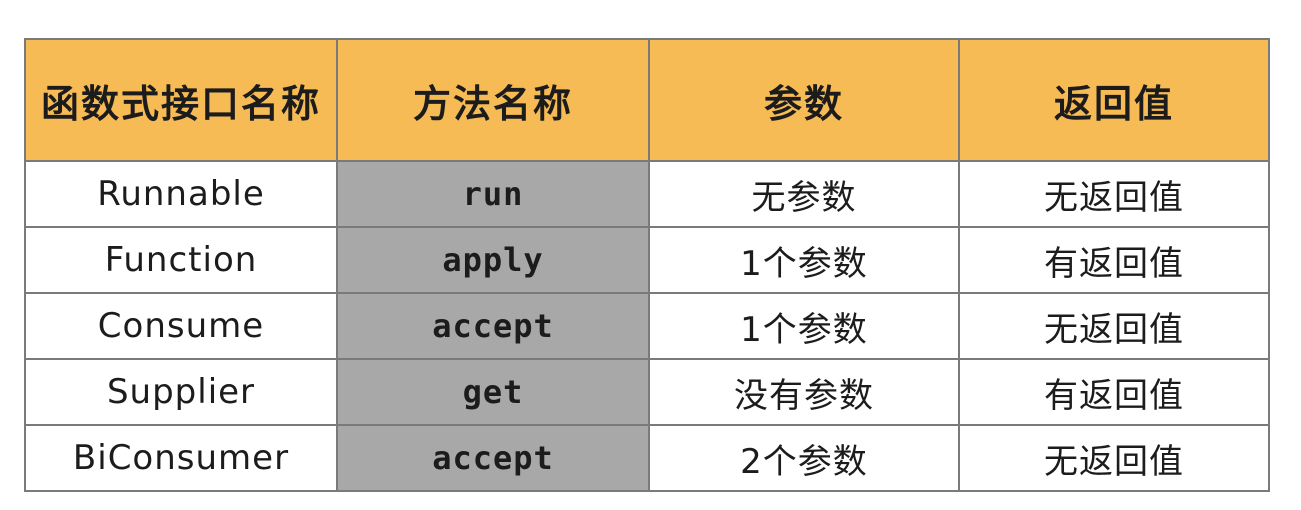 The height and width of the screenshot is (510, 1301). Describe the element at coordinates (493, 194) in the screenshot. I see `method-name-cell: run` at that location.